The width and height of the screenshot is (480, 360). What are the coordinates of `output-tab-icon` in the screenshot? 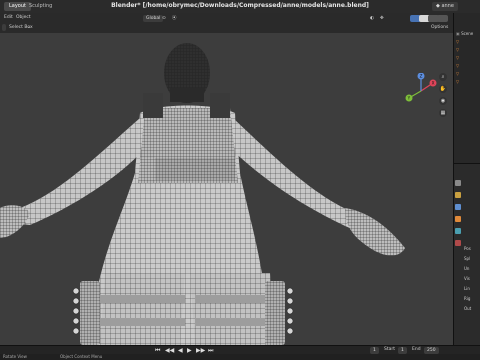 It's located at (458, 207).